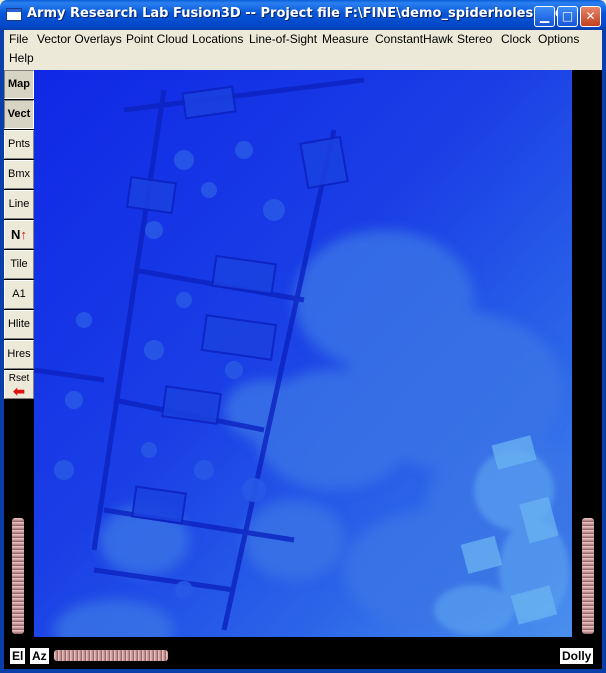  I want to click on az-label: Az, so click(39, 656).